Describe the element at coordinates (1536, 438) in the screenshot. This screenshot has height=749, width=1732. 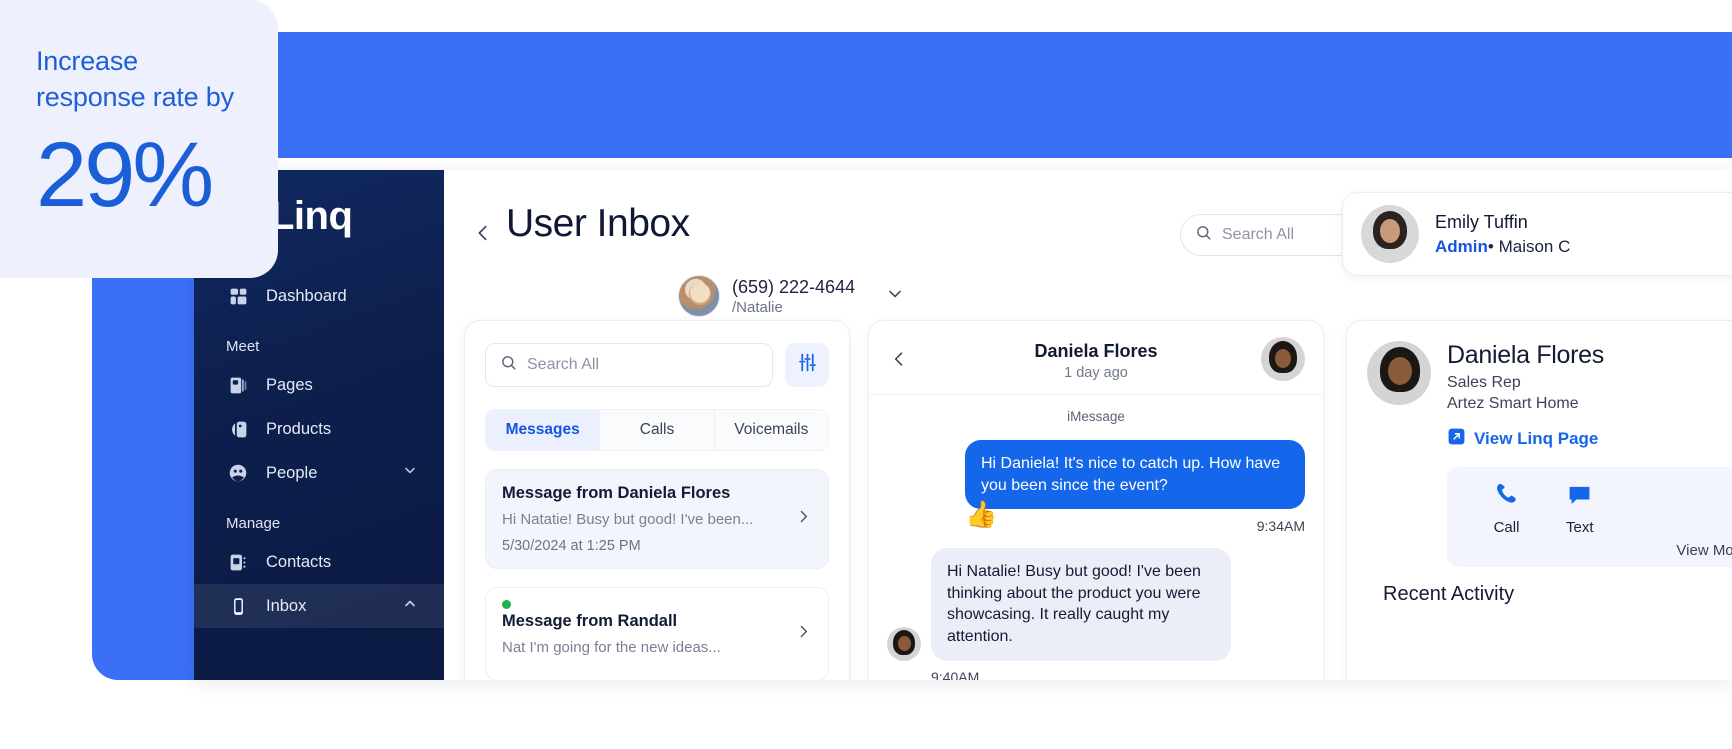
I see `view-linq-page-label: View Linq Page` at that location.